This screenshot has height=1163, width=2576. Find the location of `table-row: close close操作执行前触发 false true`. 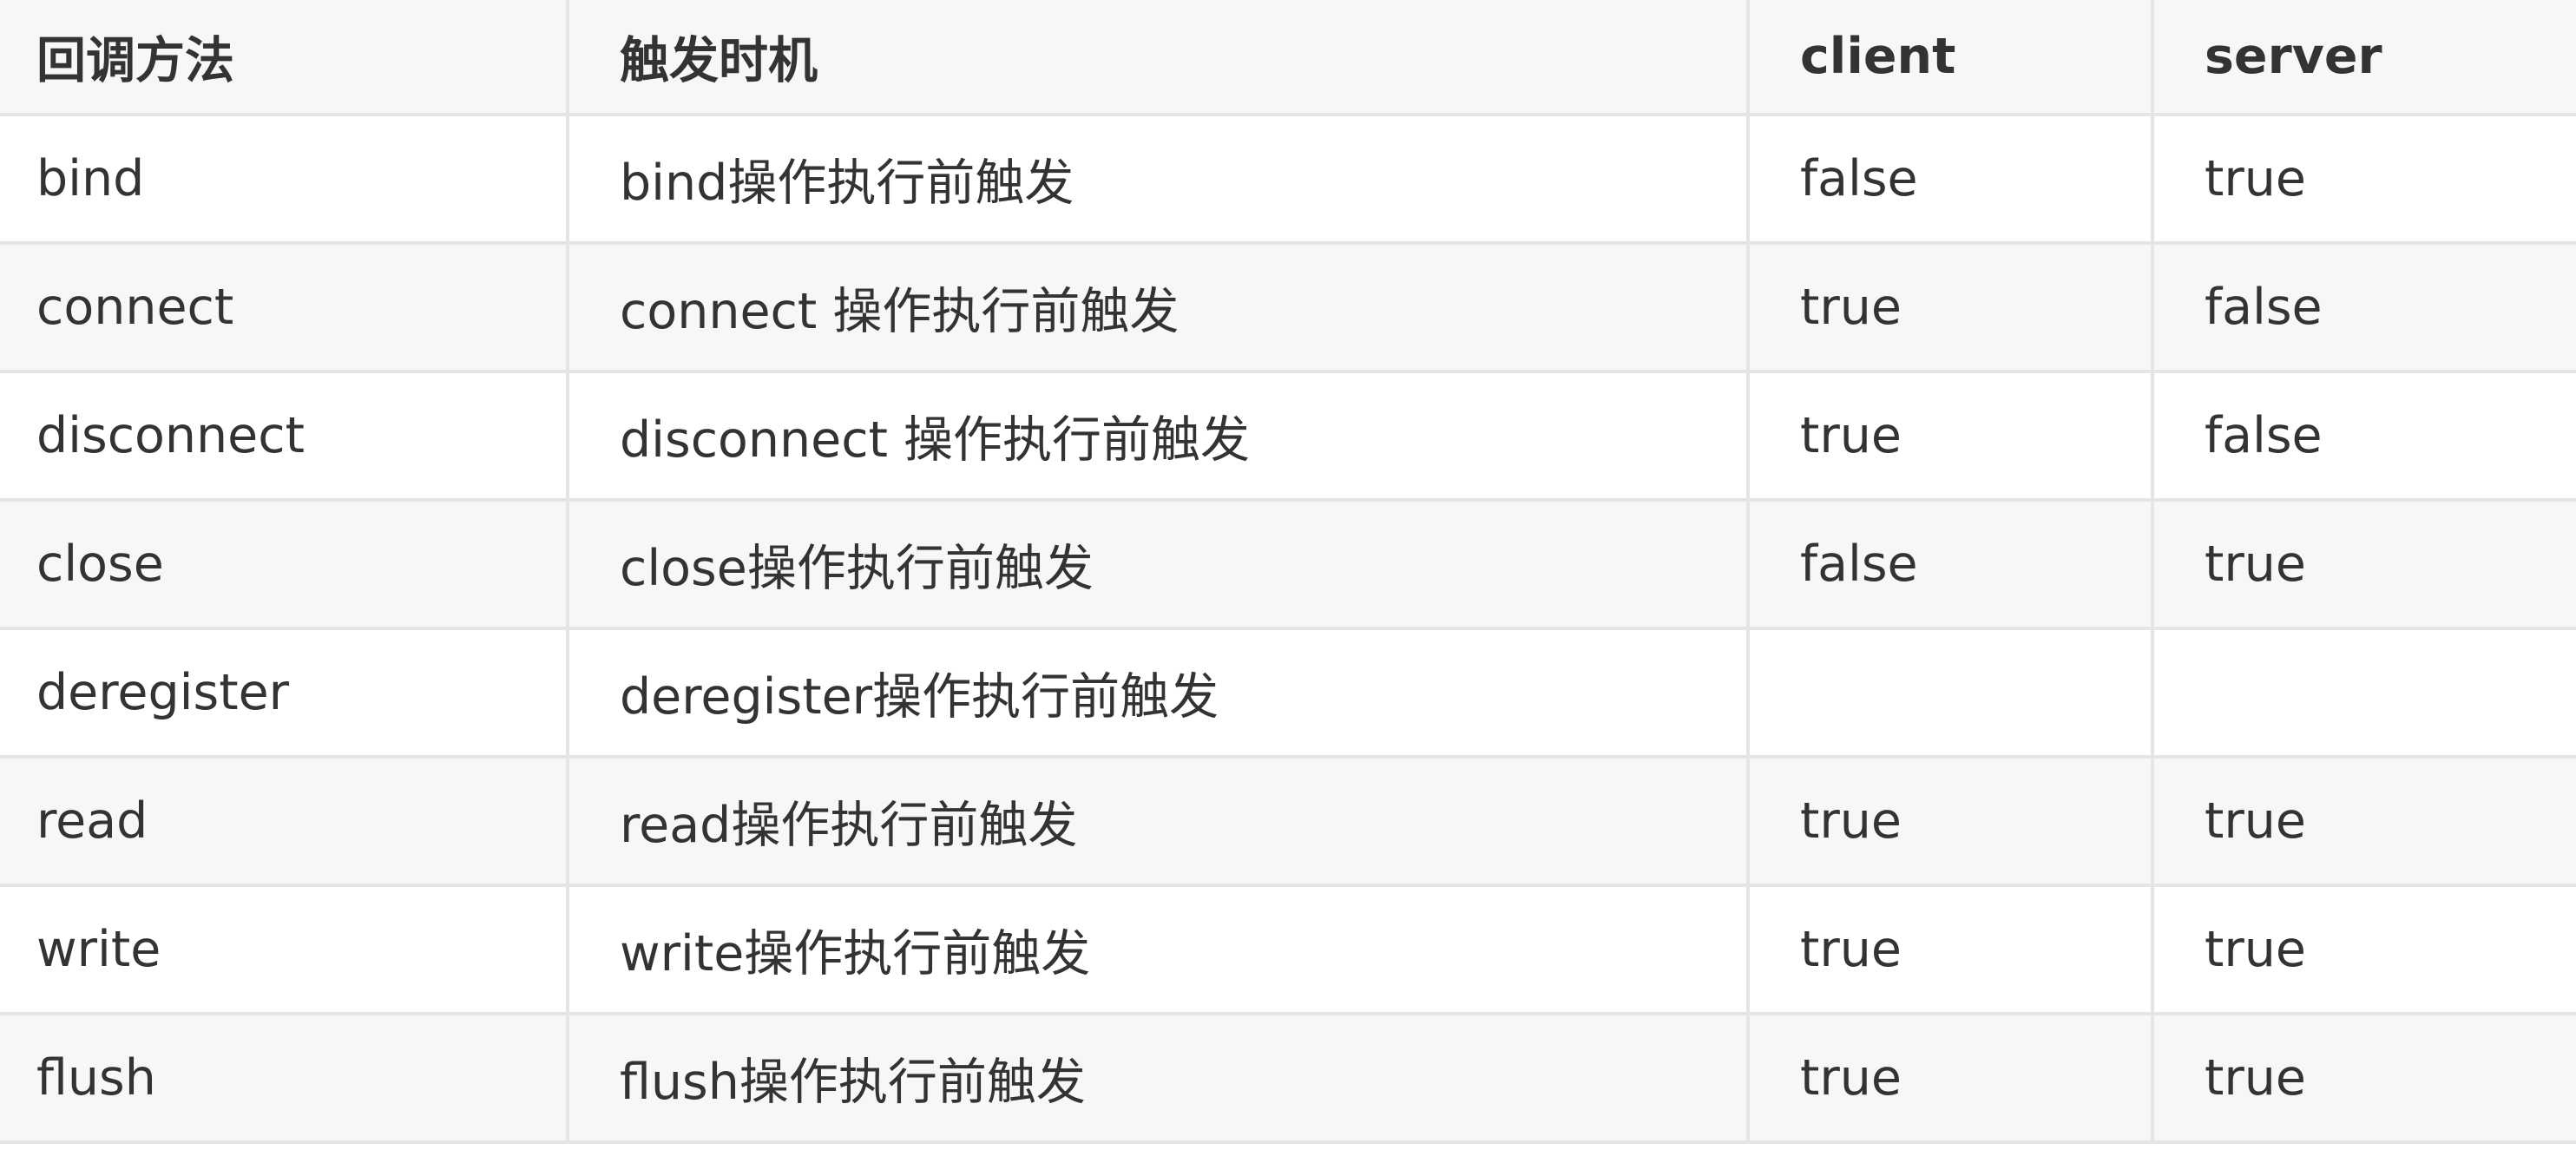

table-row: close close操作执行前触发 false true is located at coordinates (1288, 565).